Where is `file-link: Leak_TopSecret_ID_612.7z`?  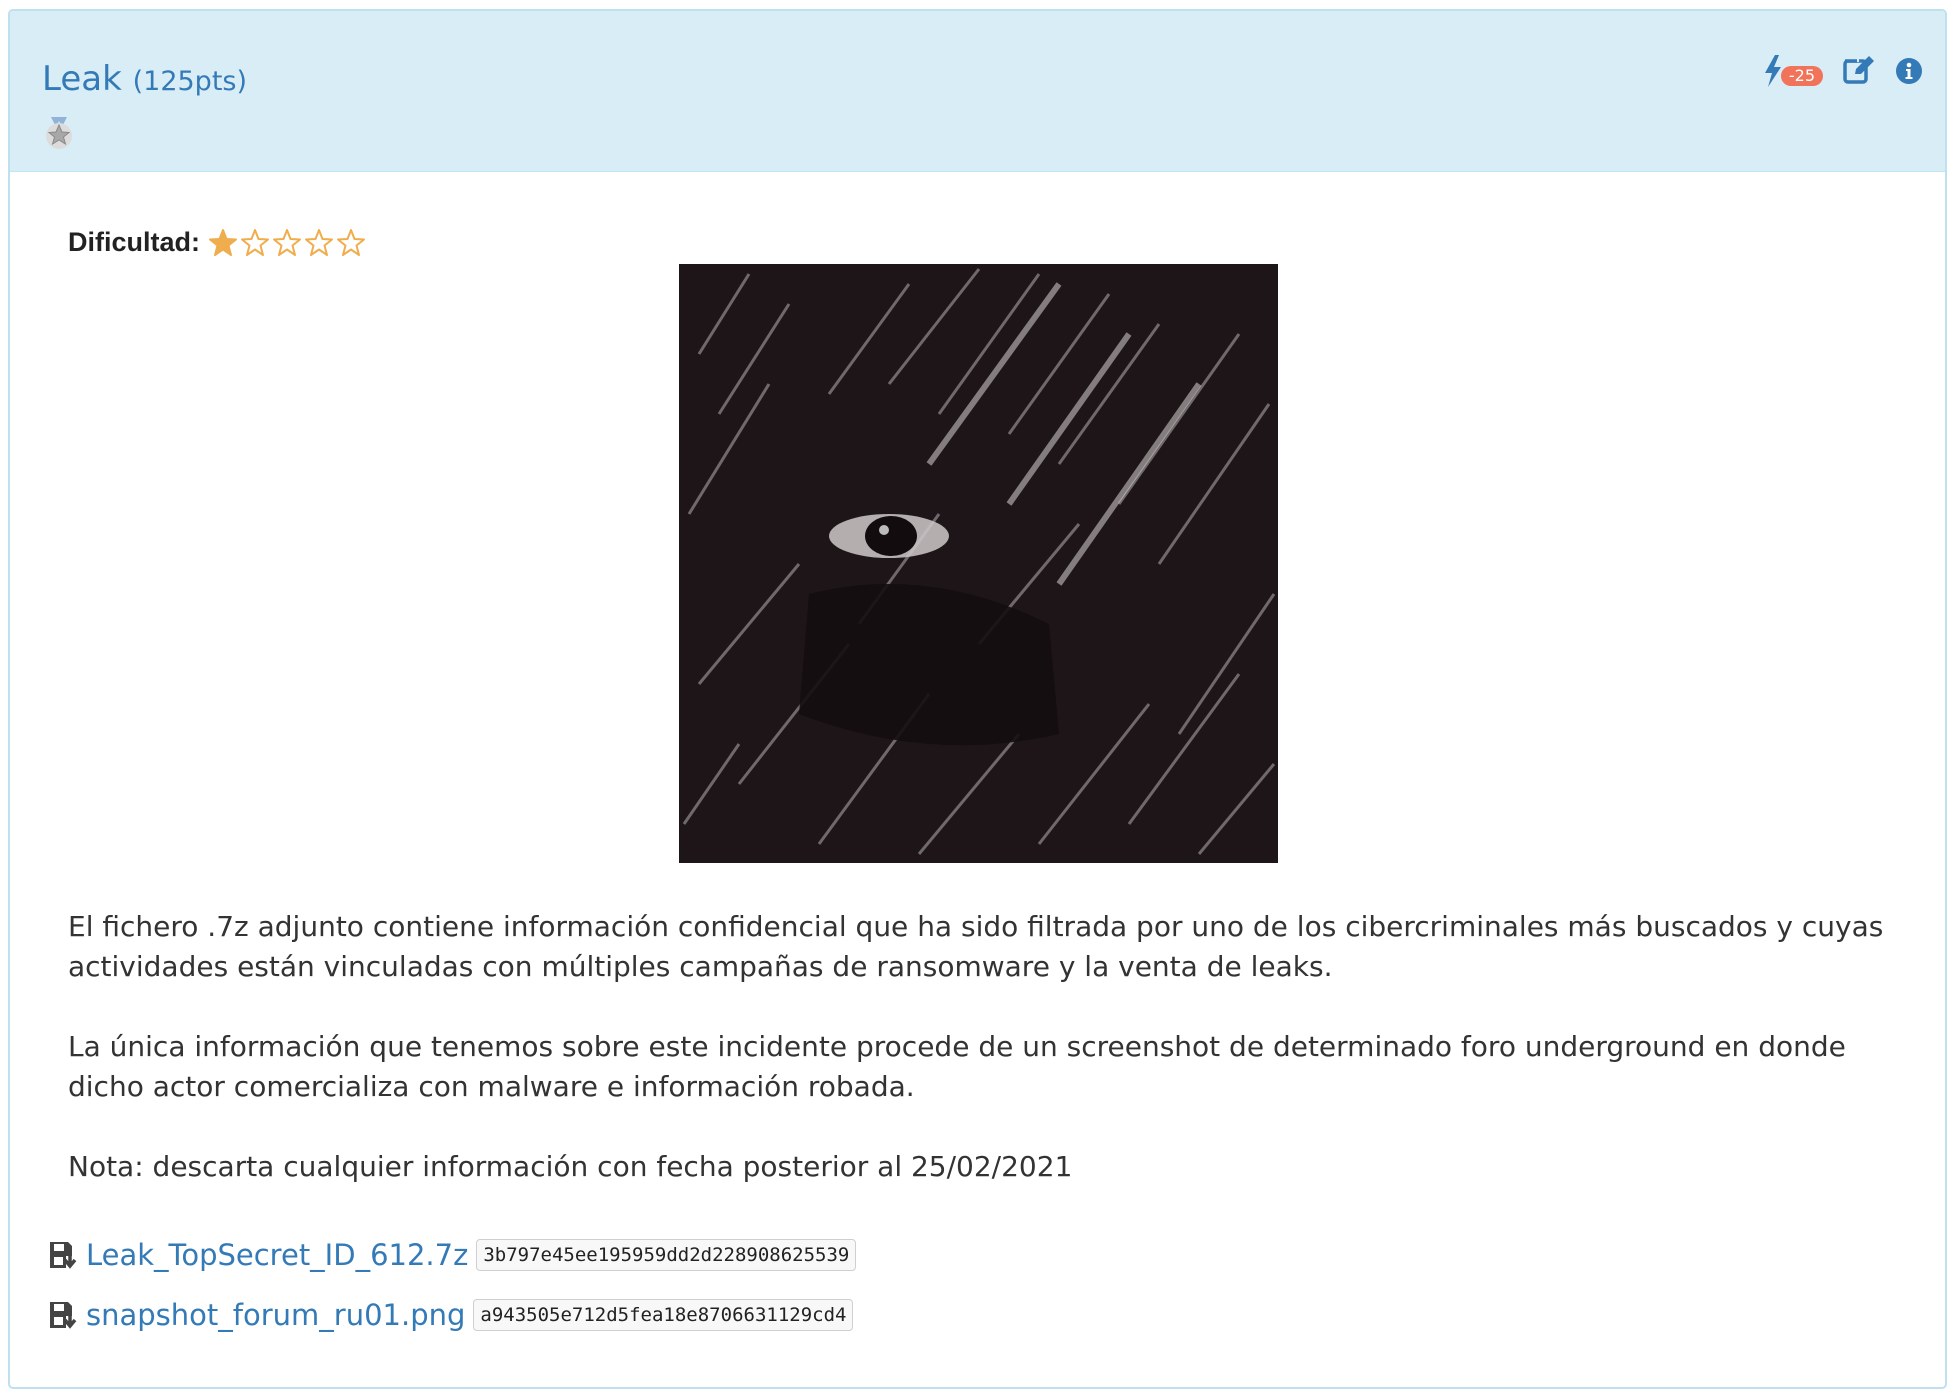
file-link: Leak_TopSecret_ID_612.7z is located at coordinates (277, 1255).